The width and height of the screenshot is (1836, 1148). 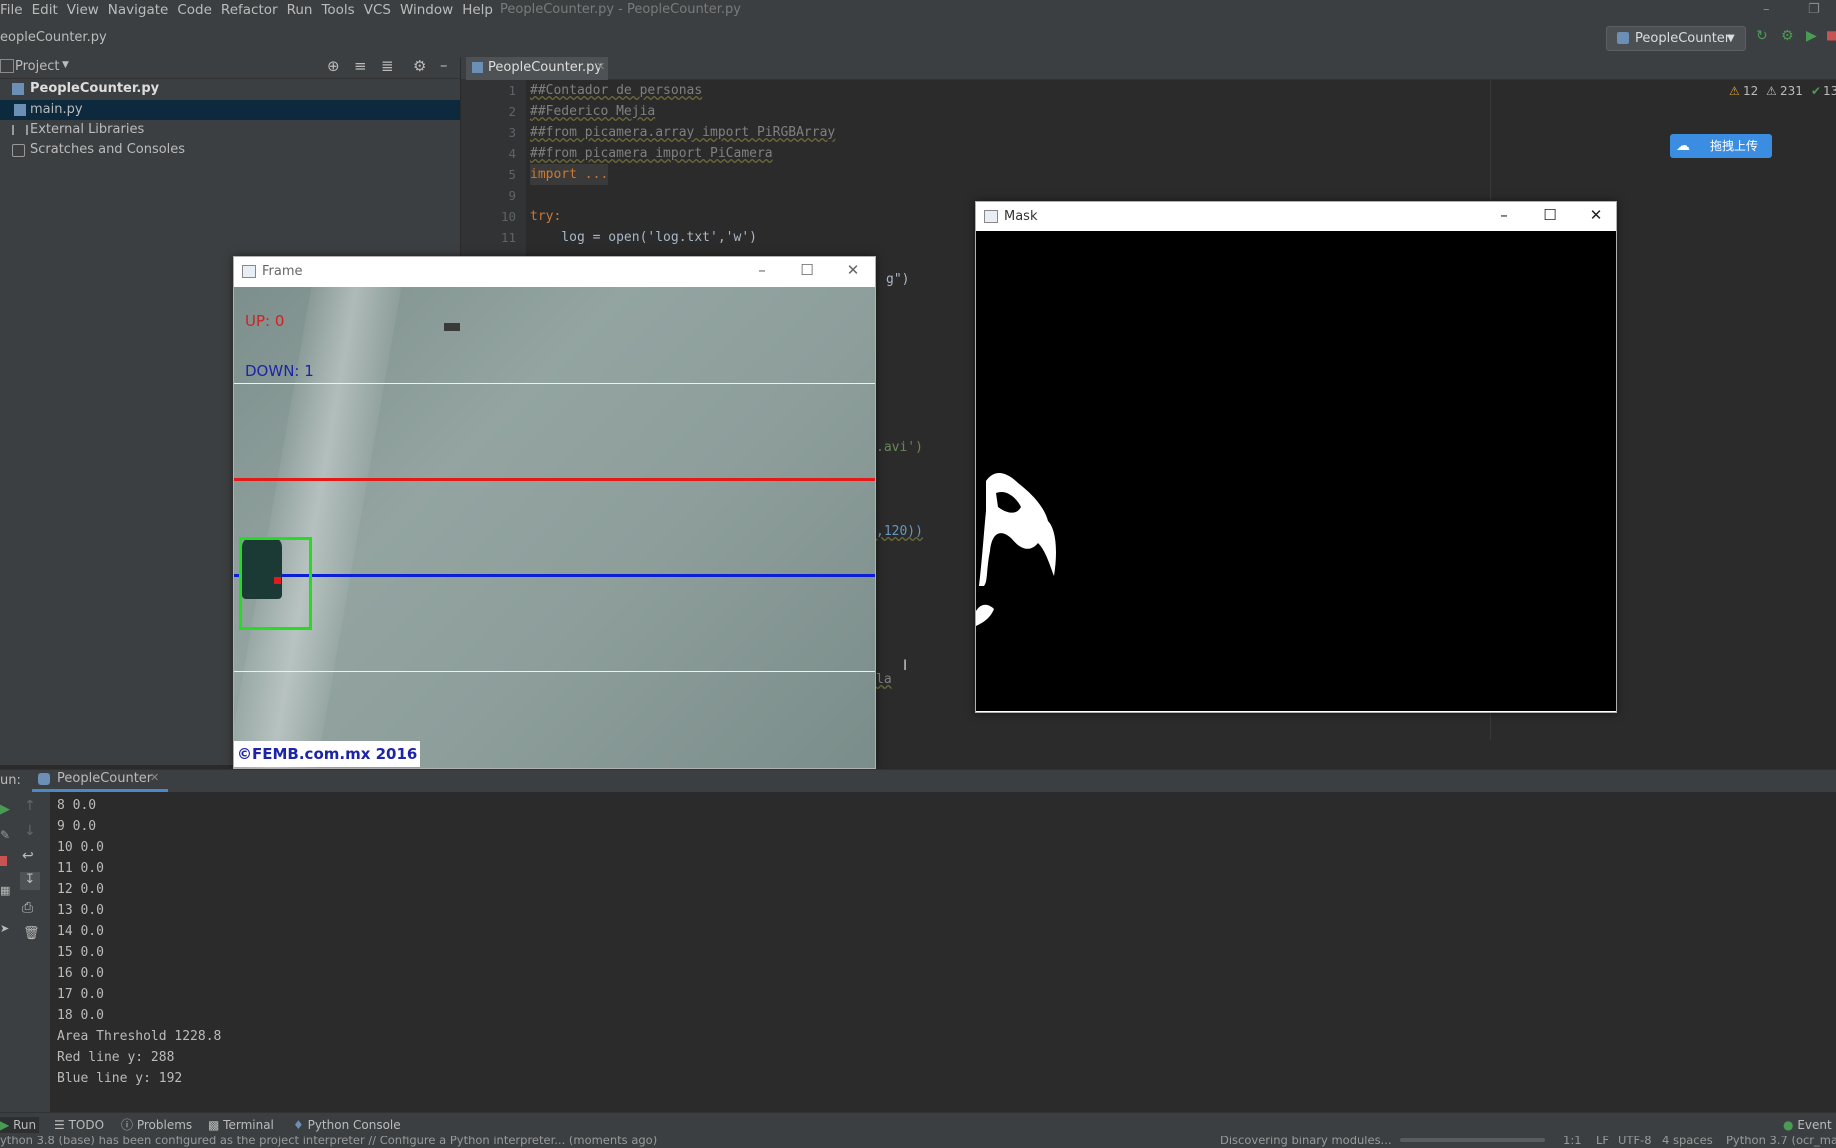 I want to click on problems-icon: ⓘ, so click(x=127, y=1125).